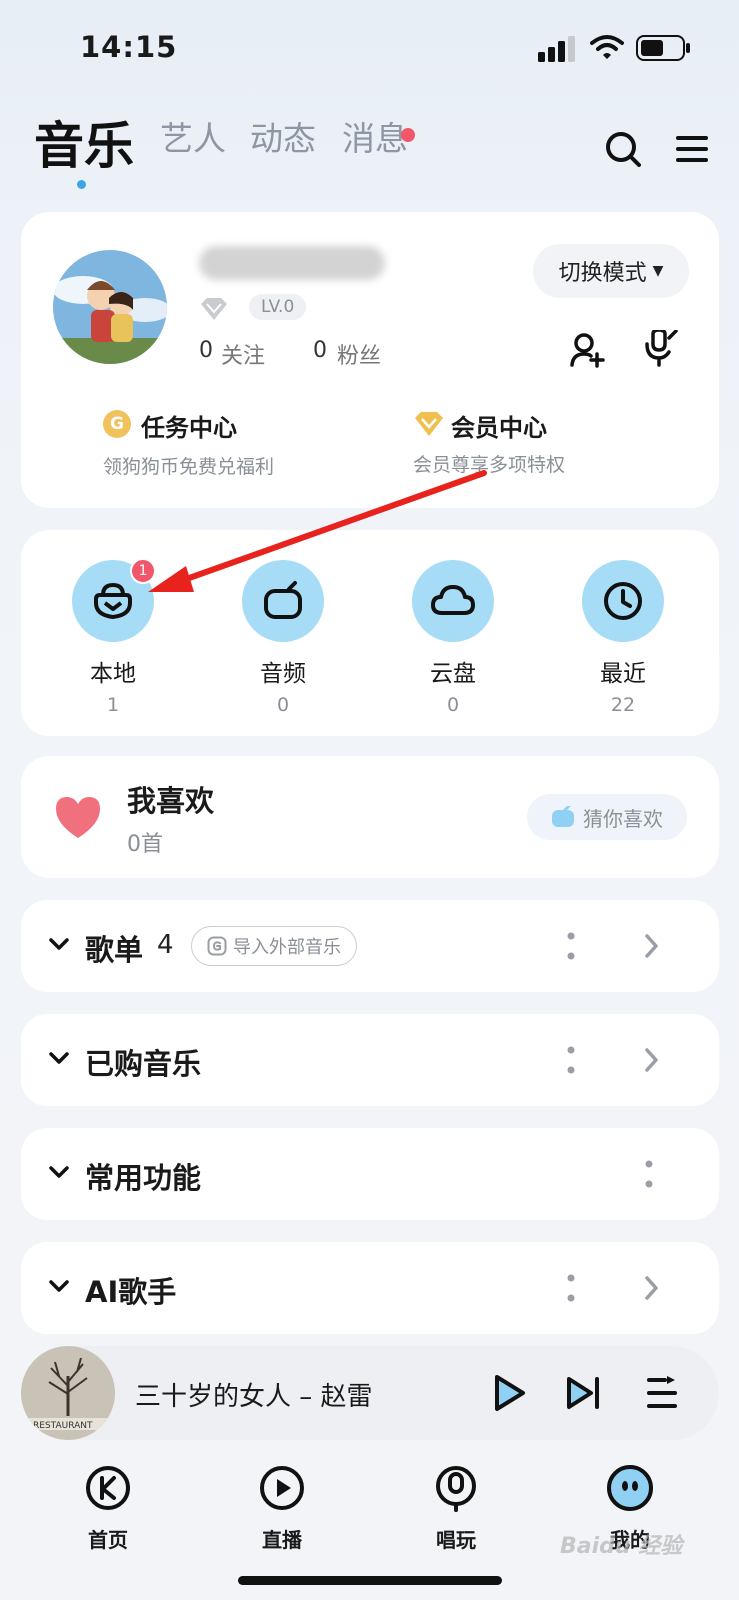 This screenshot has width=739, height=1600. I want to click on followers-label: 粉丝, so click(359, 354).